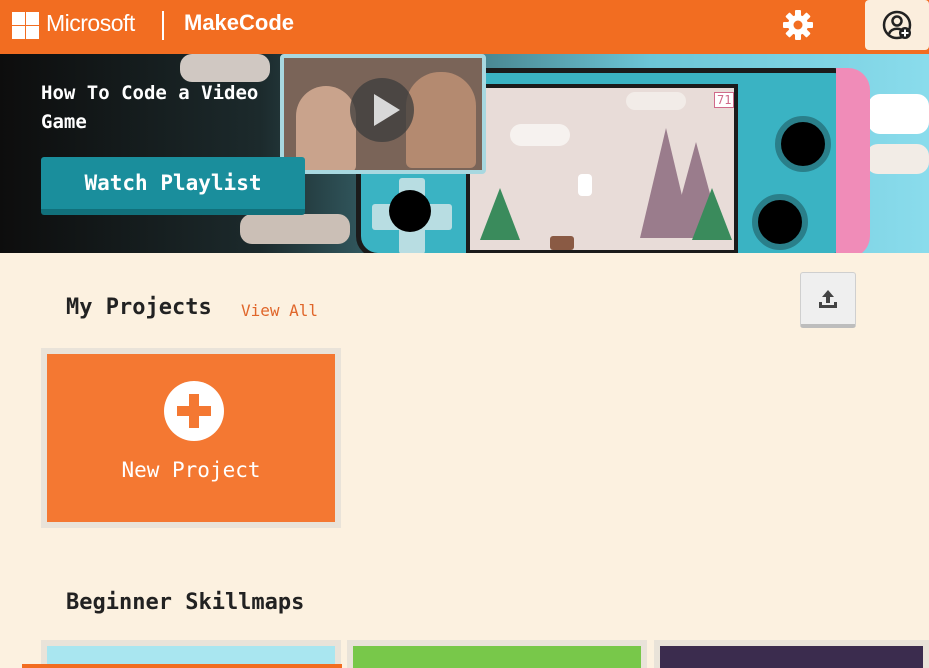 Image resolution: width=929 pixels, height=668 pixels. I want to click on top-bar: Microsoft MakeCode, so click(464, 27).